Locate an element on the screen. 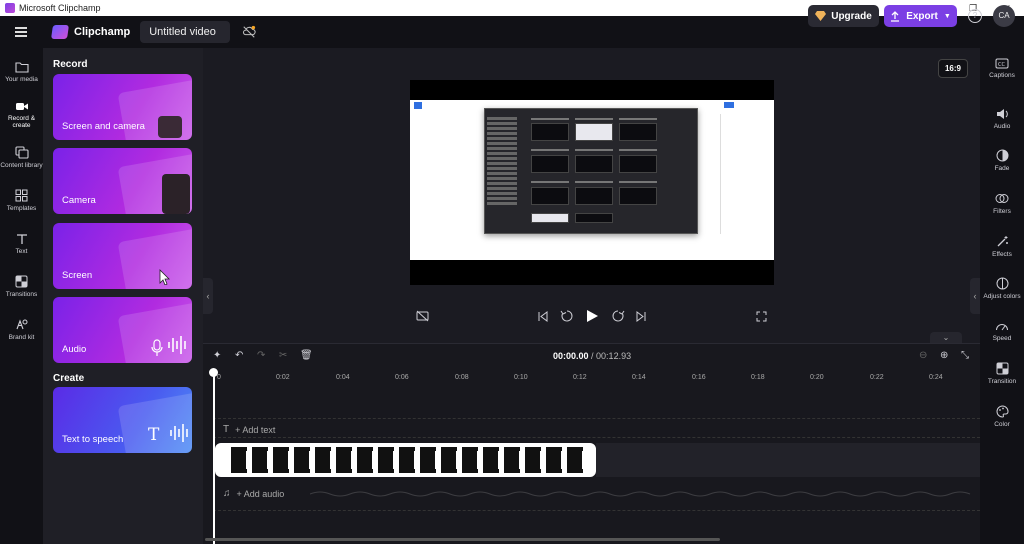  text-icon is located at coordinates (21, 238).